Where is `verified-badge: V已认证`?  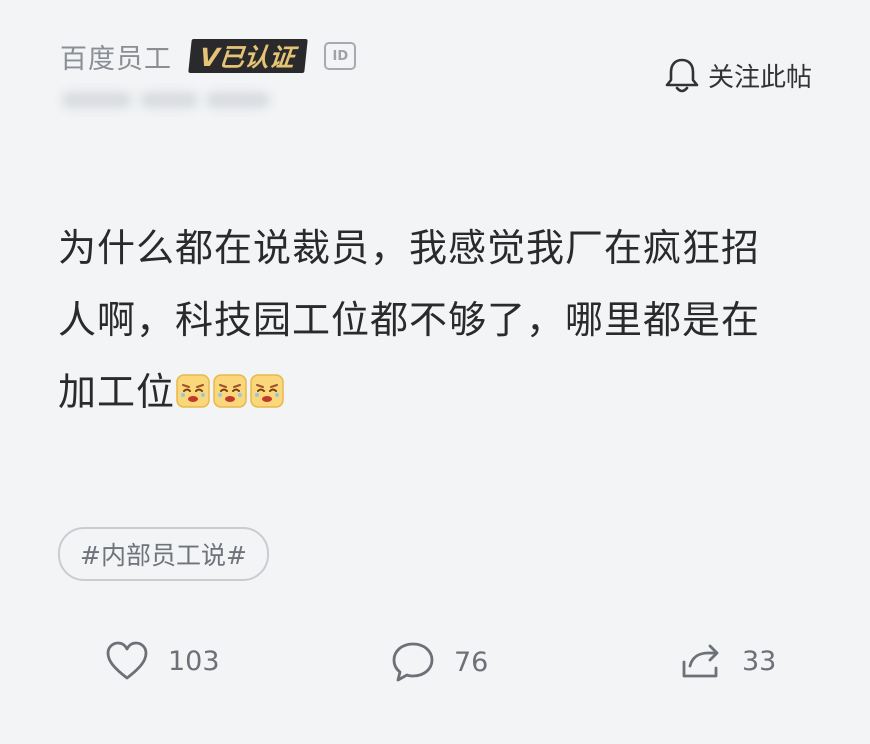
verified-badge: V已认证 is located at coordinates (248, 56).